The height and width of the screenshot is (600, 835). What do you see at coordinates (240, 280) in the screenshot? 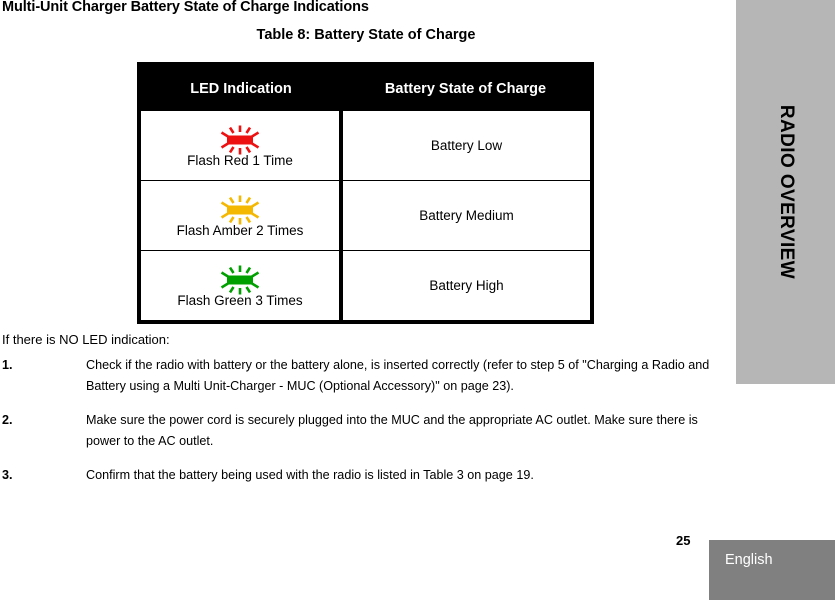
I see `flash-green-led-icon` at bounding box center [240, 280].